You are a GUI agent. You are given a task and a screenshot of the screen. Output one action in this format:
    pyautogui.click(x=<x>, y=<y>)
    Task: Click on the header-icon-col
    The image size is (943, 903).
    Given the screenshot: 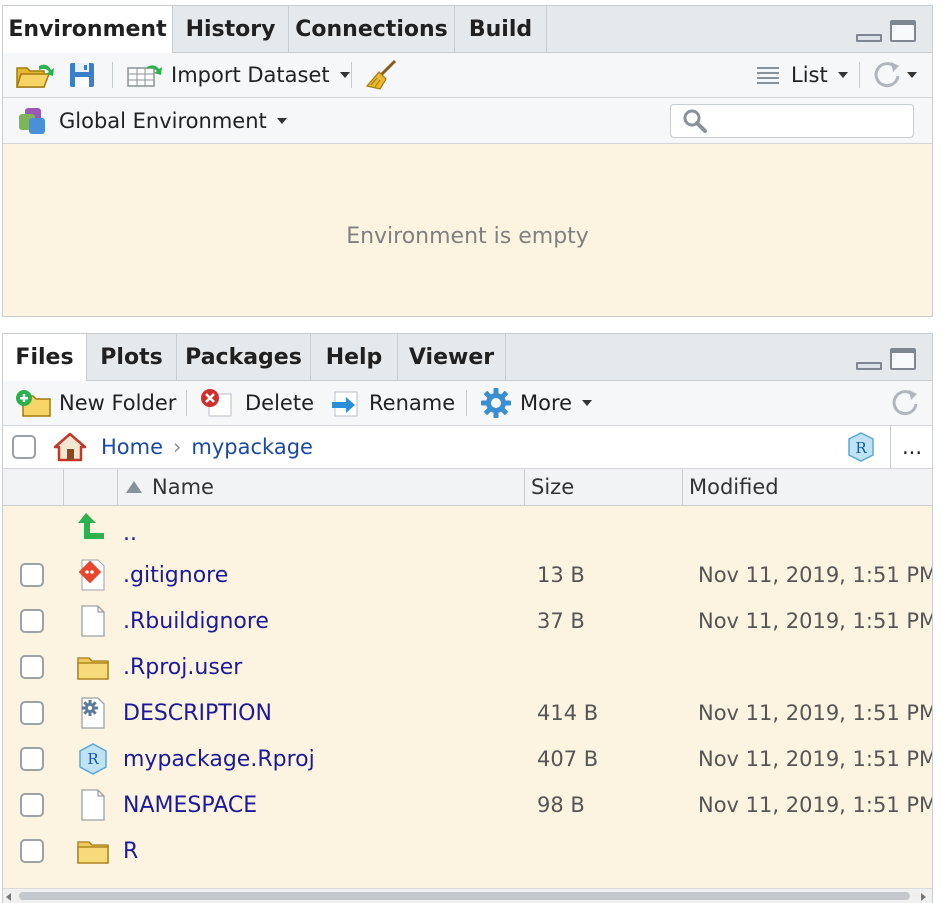 What is the action you would take?
    pyautogui.click(x=90, y=487)
    